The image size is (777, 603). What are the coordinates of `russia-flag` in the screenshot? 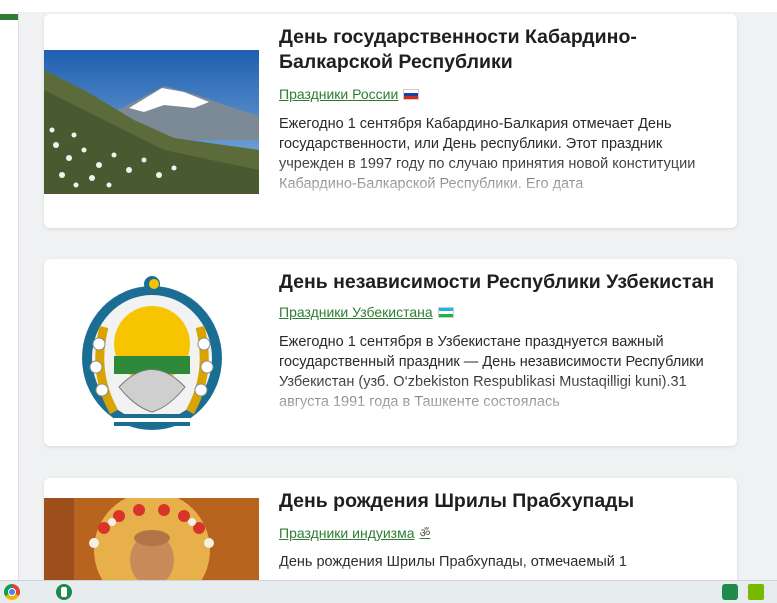 It's located at (411, 94).